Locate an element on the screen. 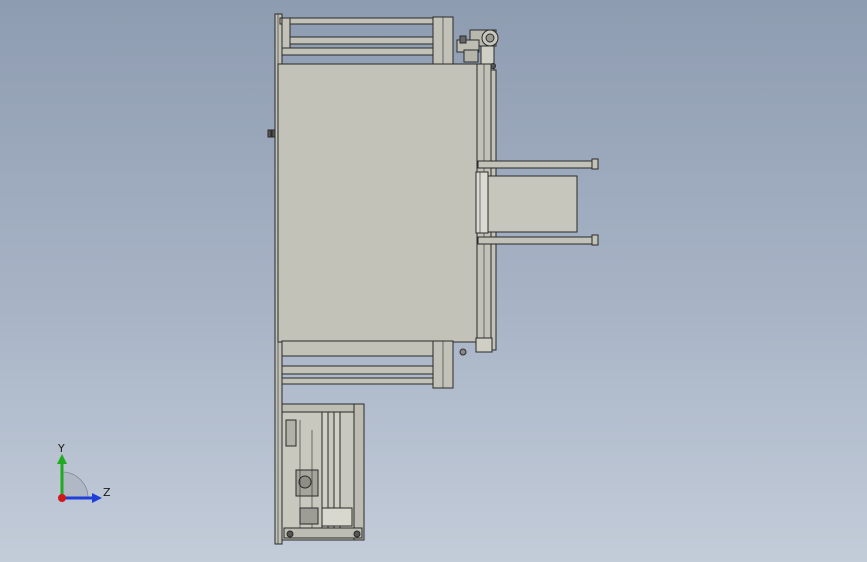  triad-quadrant-shading is located at coordinates (75, 485).